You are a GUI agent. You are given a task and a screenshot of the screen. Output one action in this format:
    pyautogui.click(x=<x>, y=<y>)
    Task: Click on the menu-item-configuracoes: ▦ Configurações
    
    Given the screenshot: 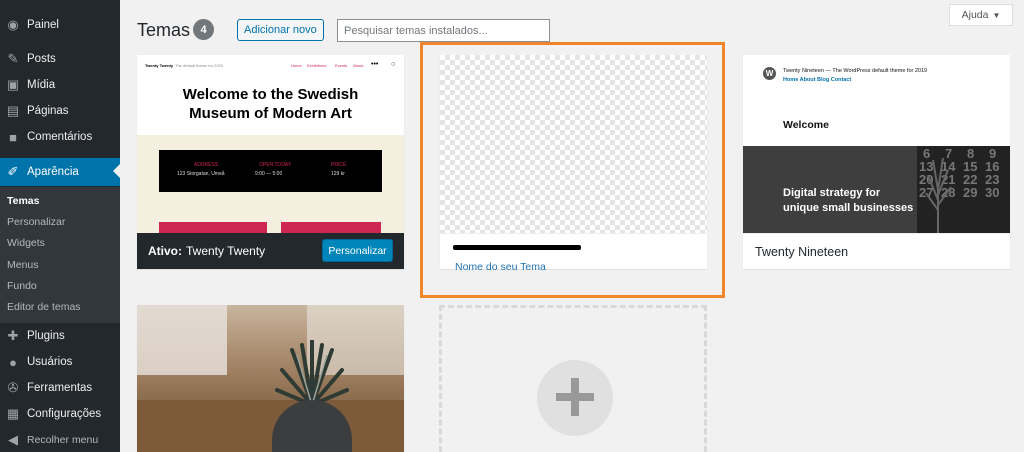 What is the action you would take?
    pyautogui.click(x=60, y=414)
    